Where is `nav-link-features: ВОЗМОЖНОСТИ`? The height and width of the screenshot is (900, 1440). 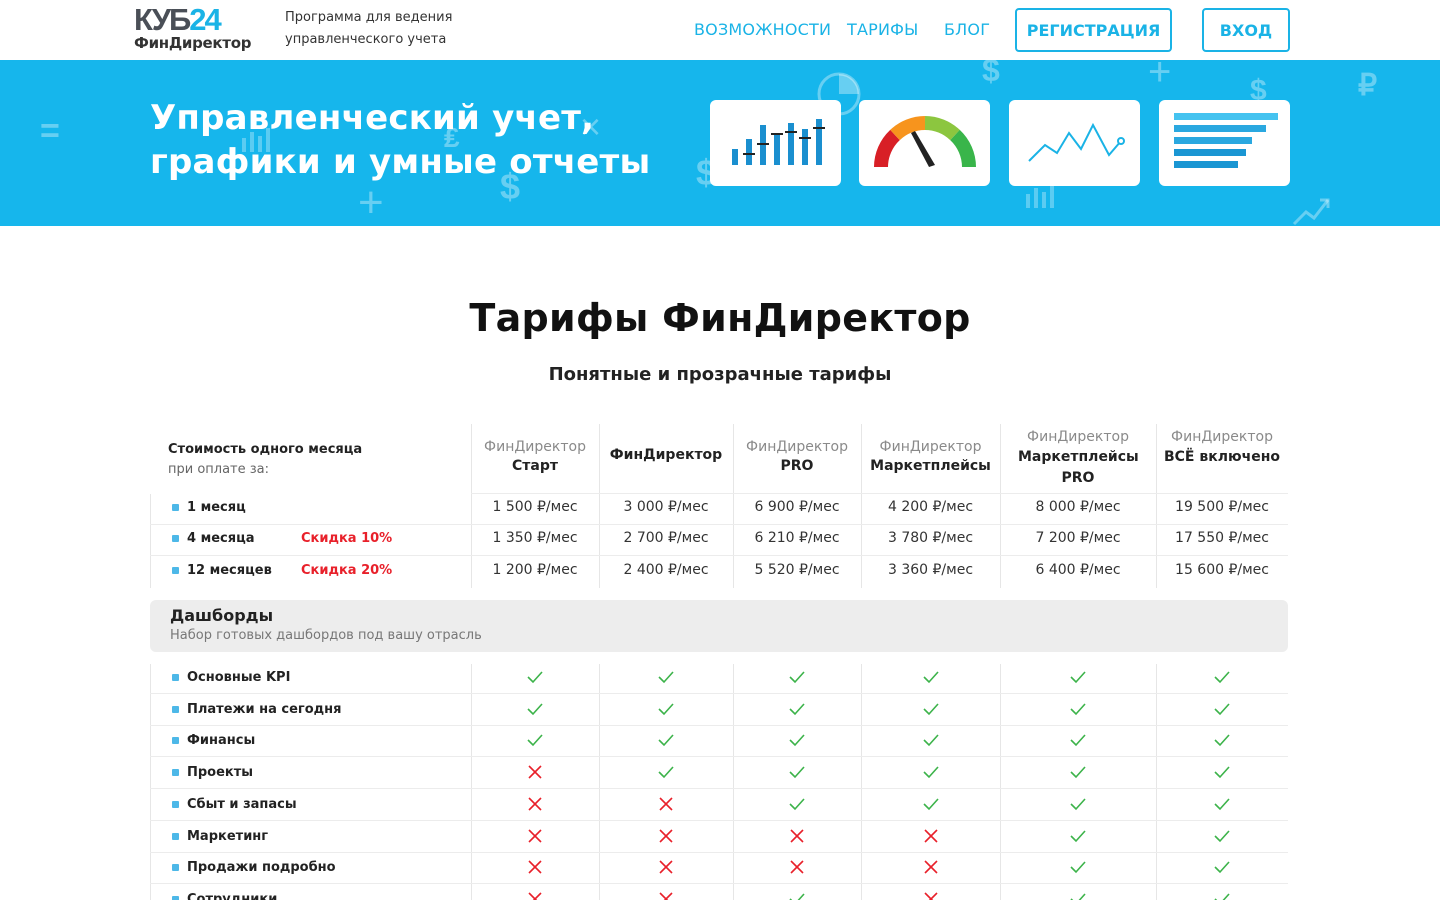
nav-link-features: ВОЗМОЖНОСТИ is located at coordinates (762, 29).